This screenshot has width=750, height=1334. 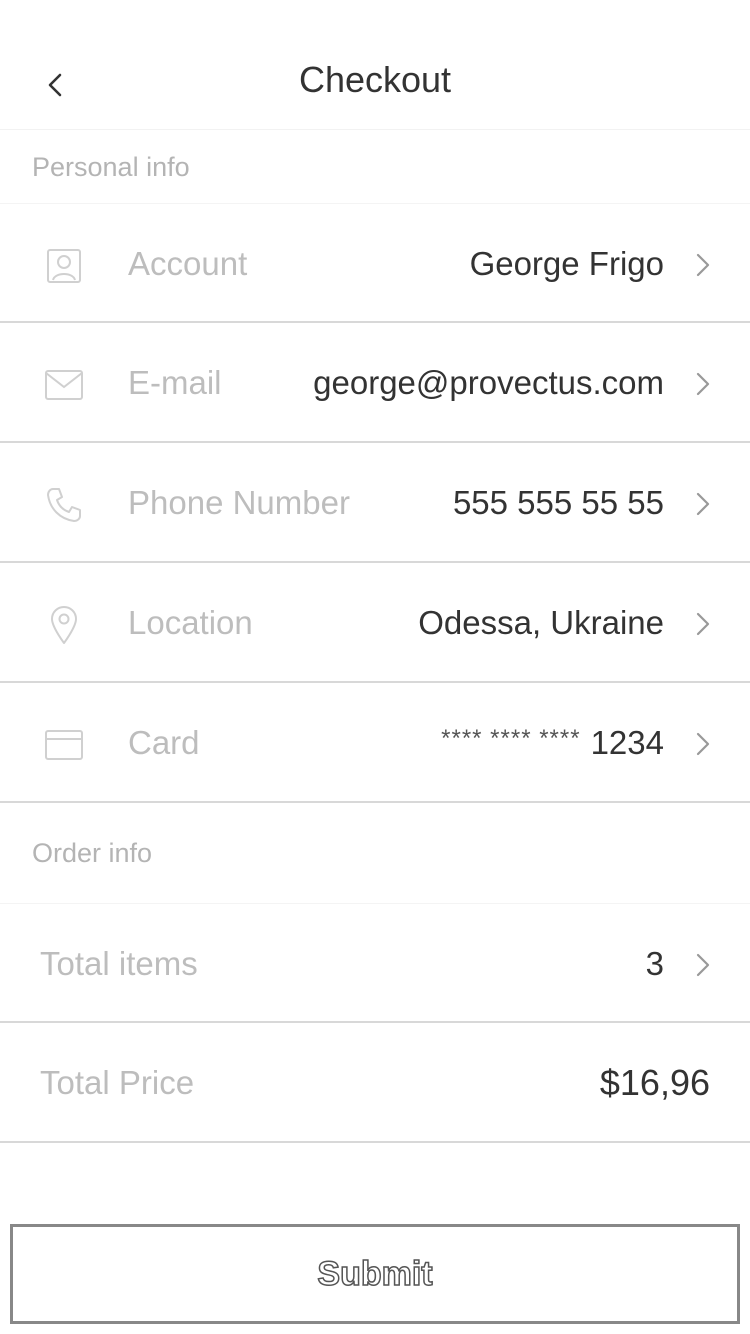 I want to click on mail-icon, so click(x=64, y=385).